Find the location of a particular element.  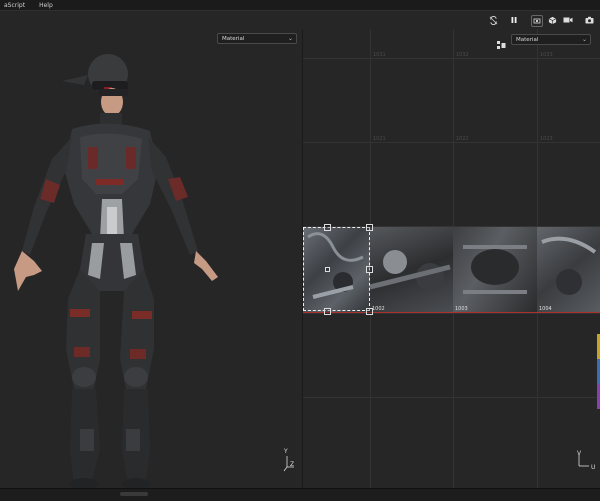

udim-label: 1032 is located at coordinates (462, 55).